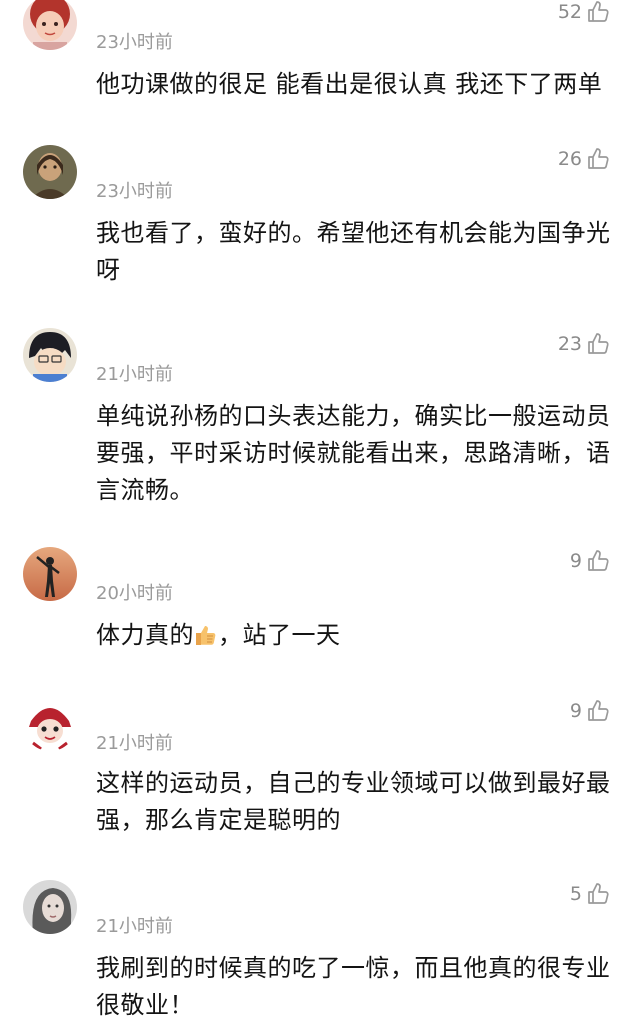 The width and height of the screenshot is (640, 1024). I want to click on painting-portrait-avatar, so click(50, 172).